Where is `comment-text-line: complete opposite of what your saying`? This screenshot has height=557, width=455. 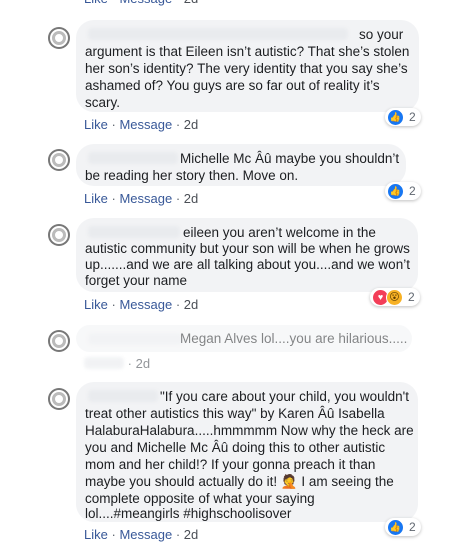
comment-text-line: complete opposite of what your saying is located at coordinates (200, 498).